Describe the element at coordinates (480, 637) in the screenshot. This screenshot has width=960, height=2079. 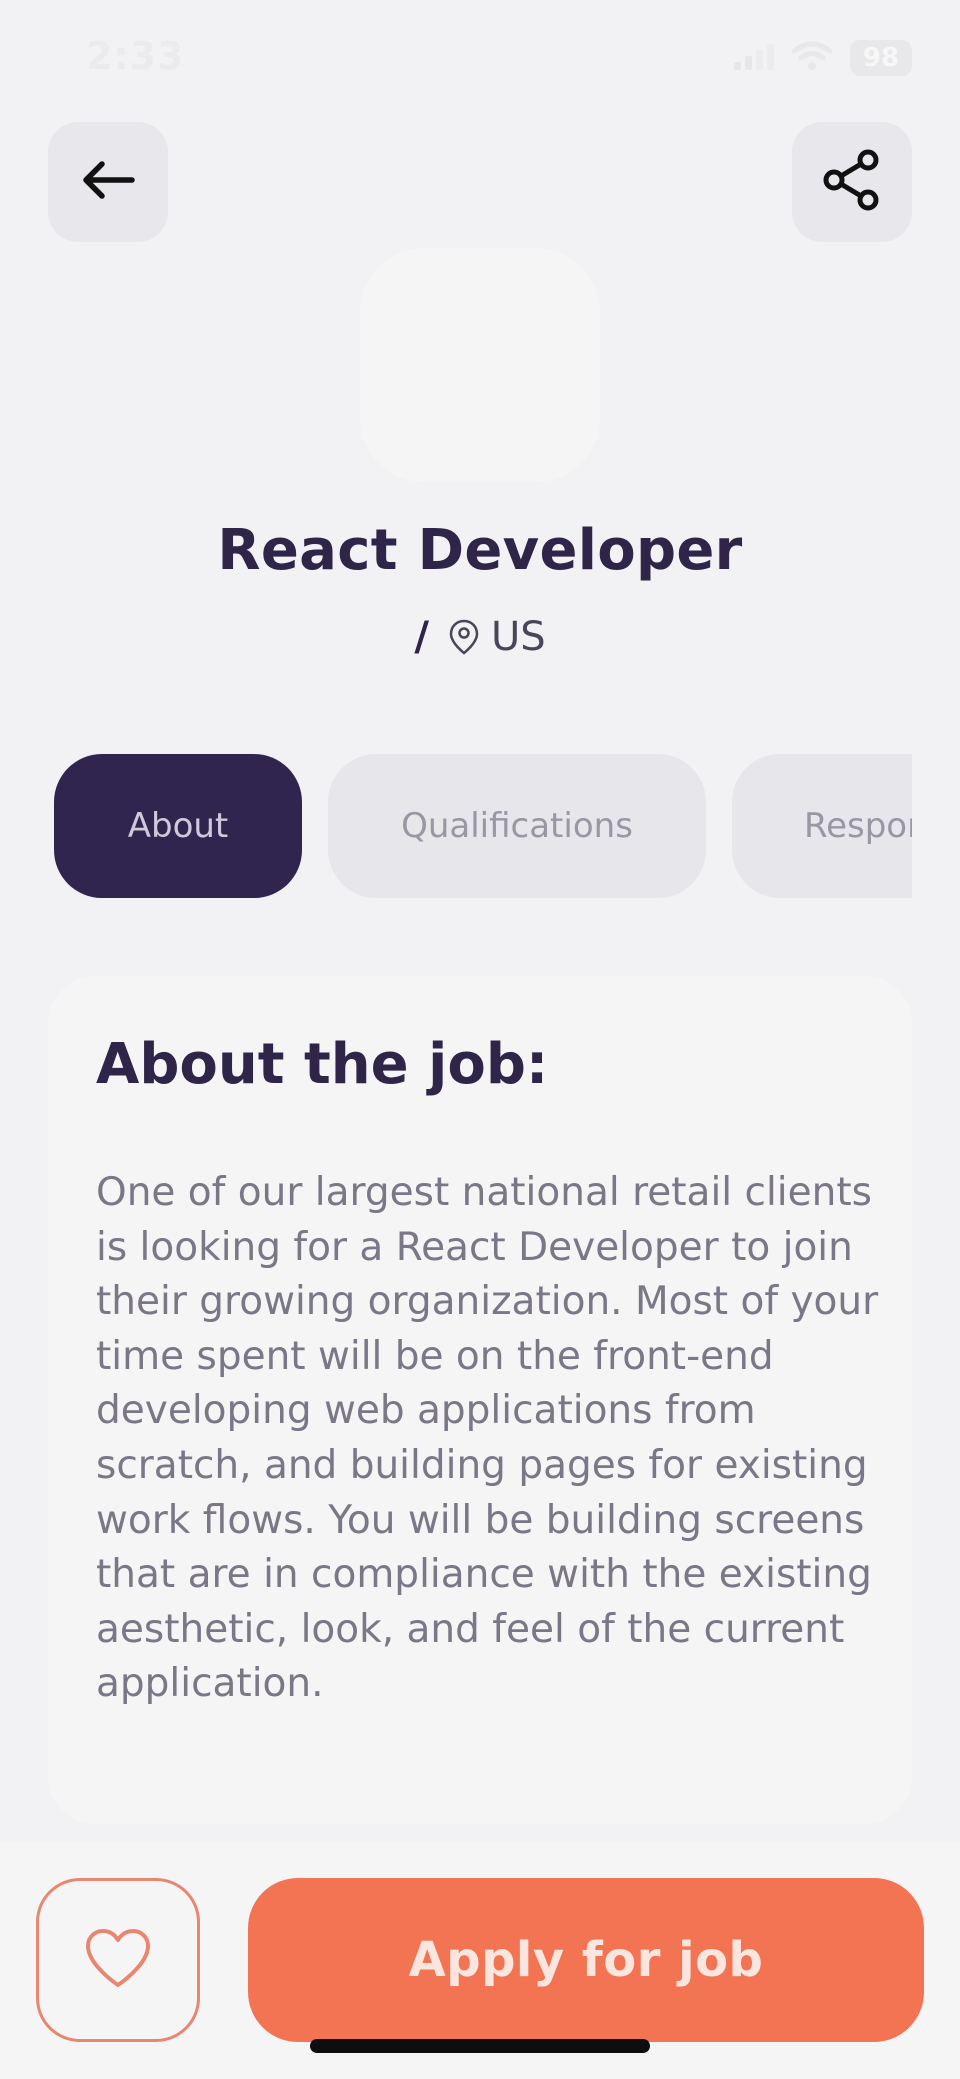
I see `job-location-row: / US` at that location.